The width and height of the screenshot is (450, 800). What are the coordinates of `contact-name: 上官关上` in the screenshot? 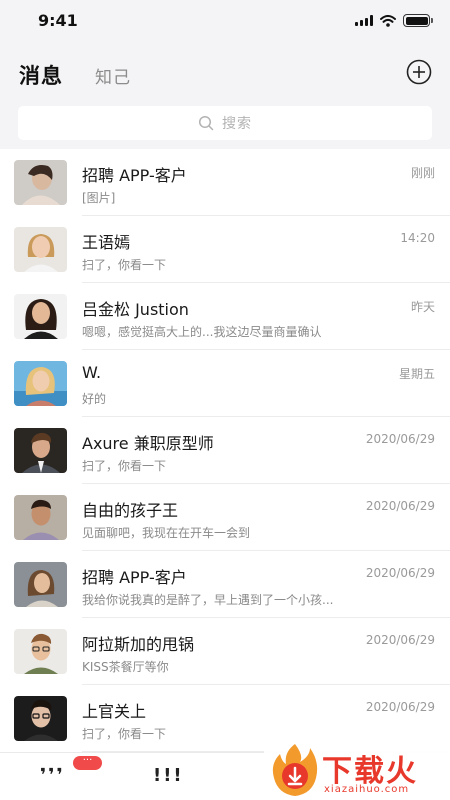 It's located at (114, 711).